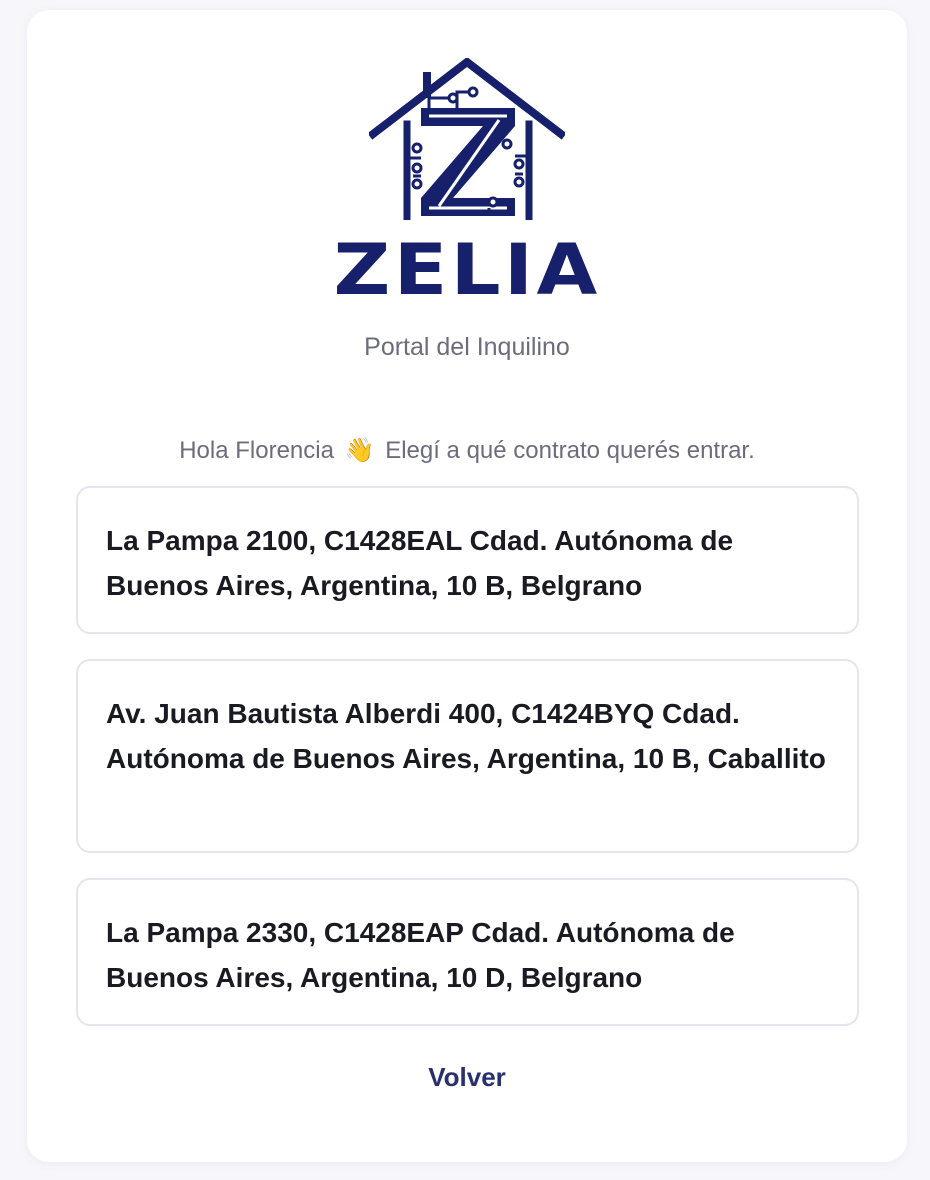  Describe the element at coordinates (467, 270) in the screenshot. I see `brand-name: ZELIA` at that location.